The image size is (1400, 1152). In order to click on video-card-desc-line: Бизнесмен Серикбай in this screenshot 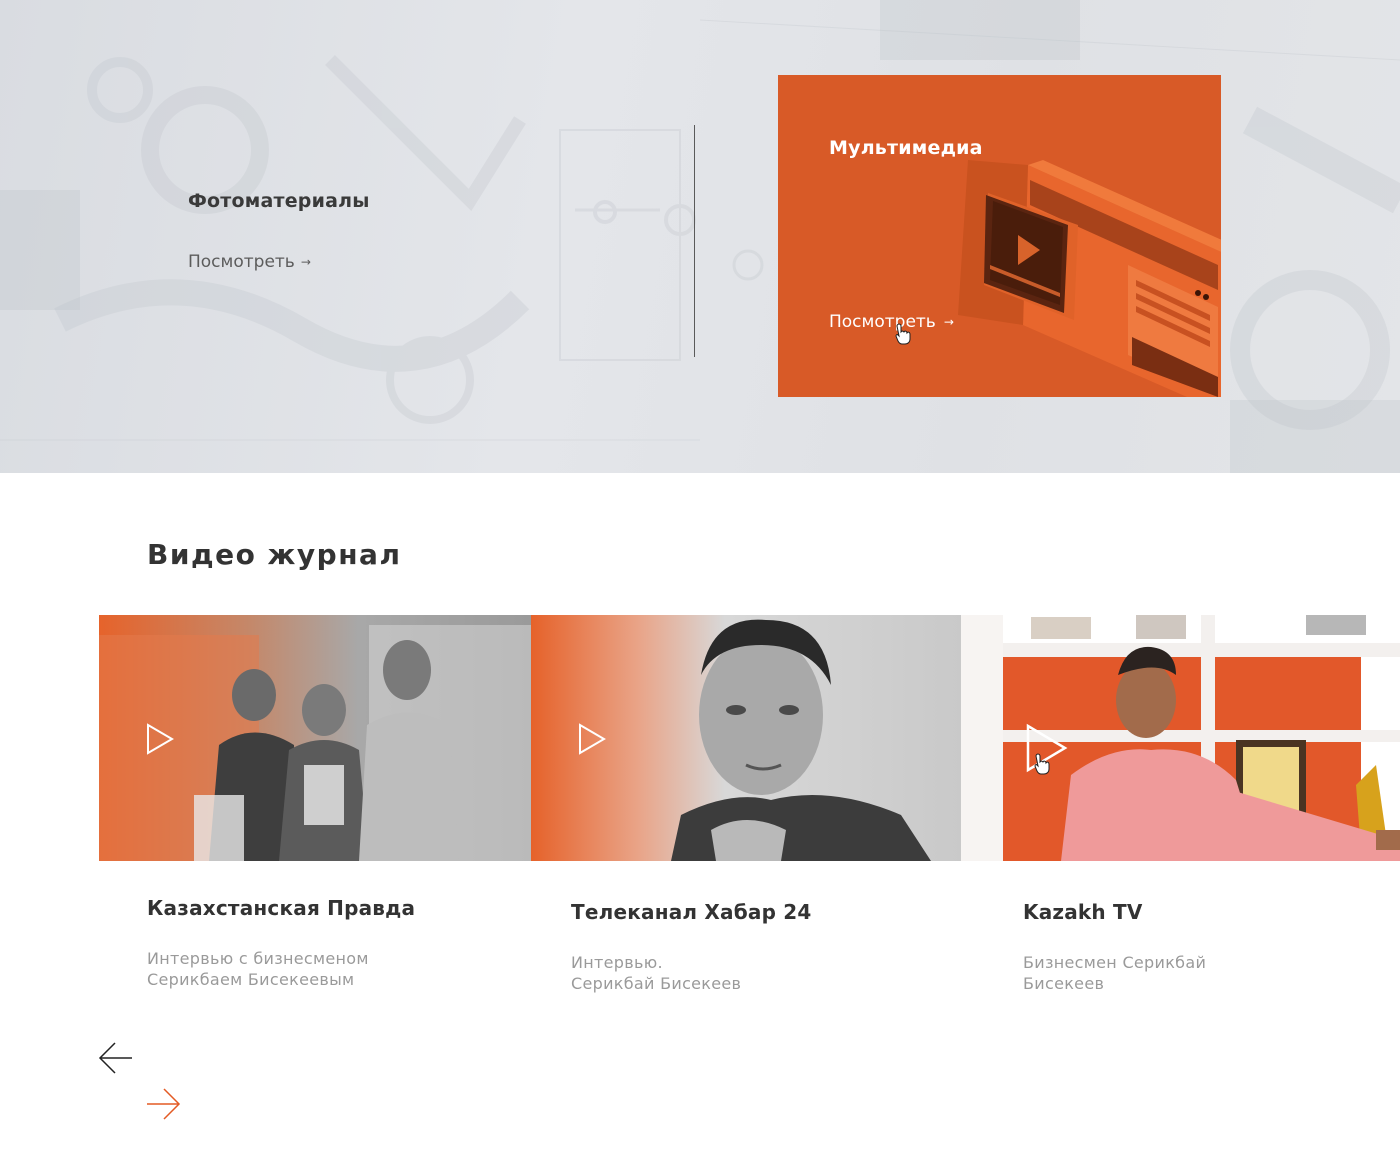, I will do `click(1115, 962)`.